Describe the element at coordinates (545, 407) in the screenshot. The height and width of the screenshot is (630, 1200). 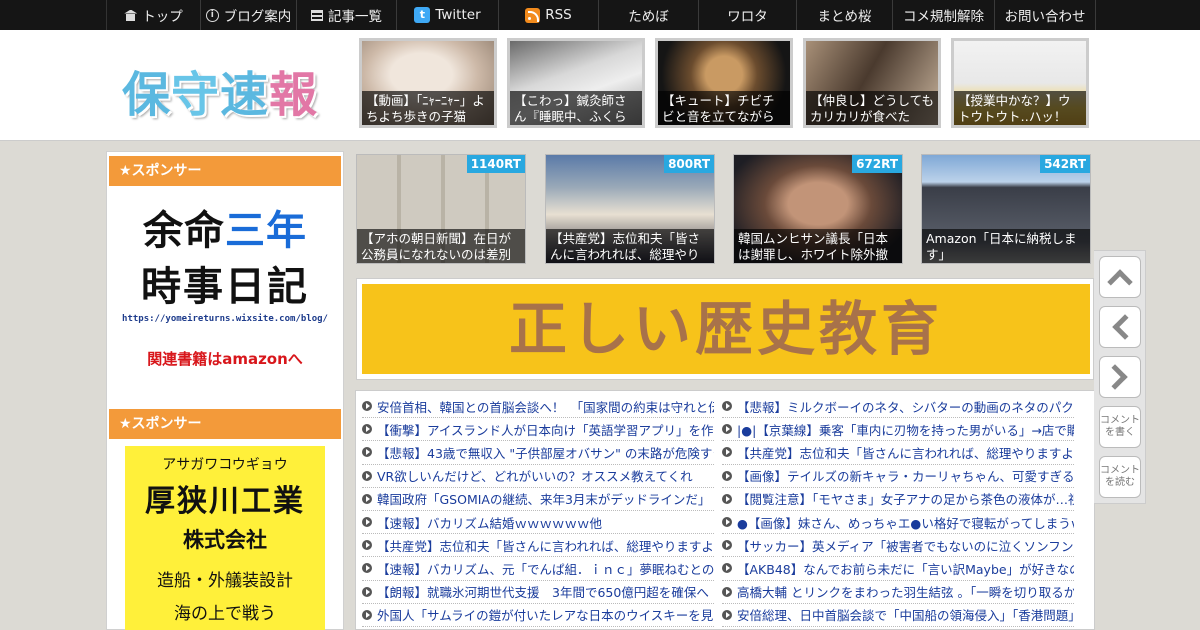
I see `article-title: 安倍首相、韓国との首脳会談へ！ 「国家間の約束は守れと伝` at that location.